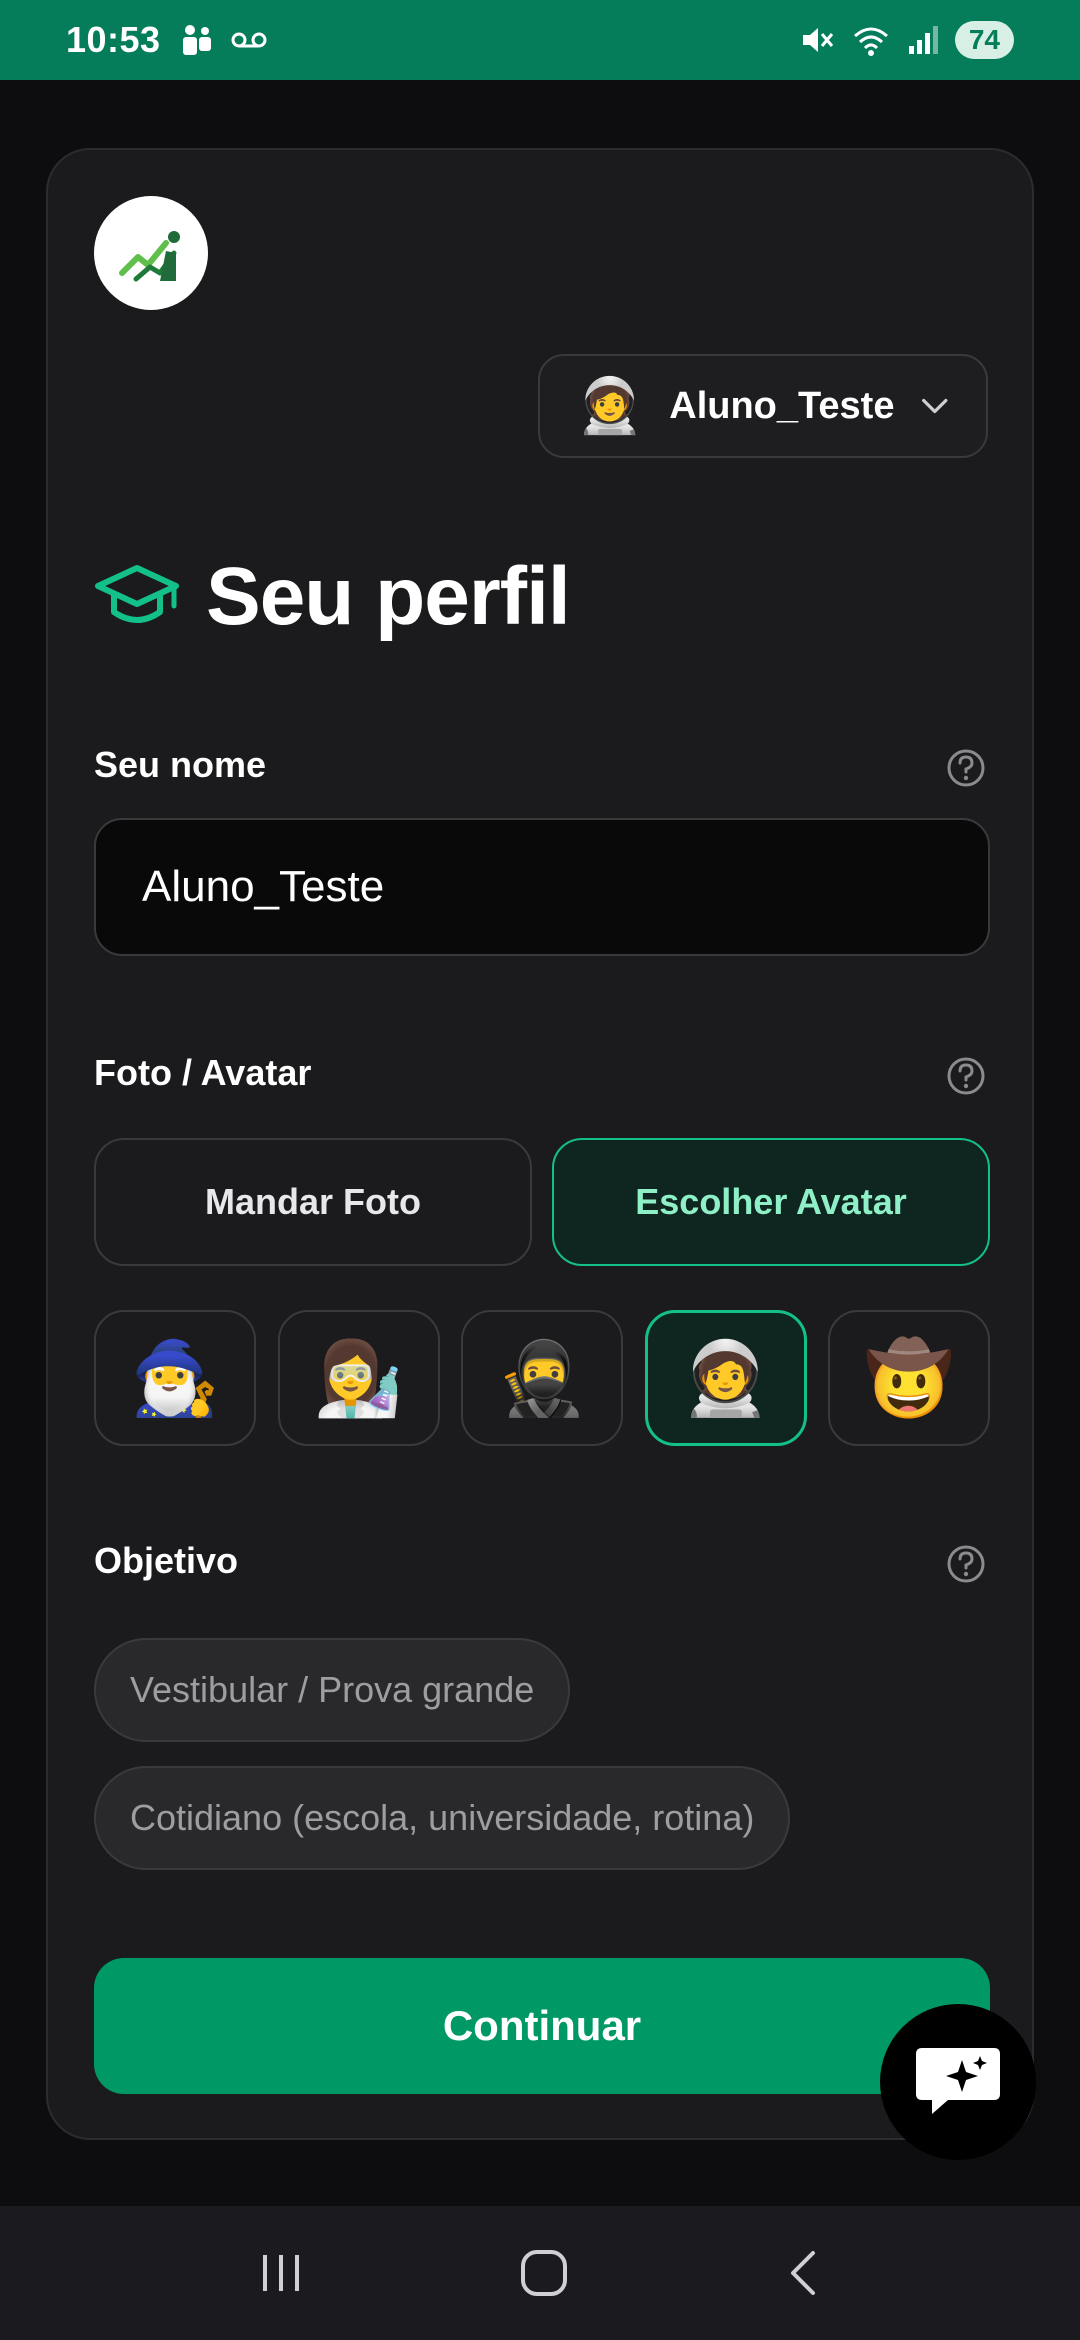 Image resolution: width=1080 pixels, height=2340 pixels. Describe the element at coordinates (196, 40) in the screenshot. I see `teams-icon` at that location.